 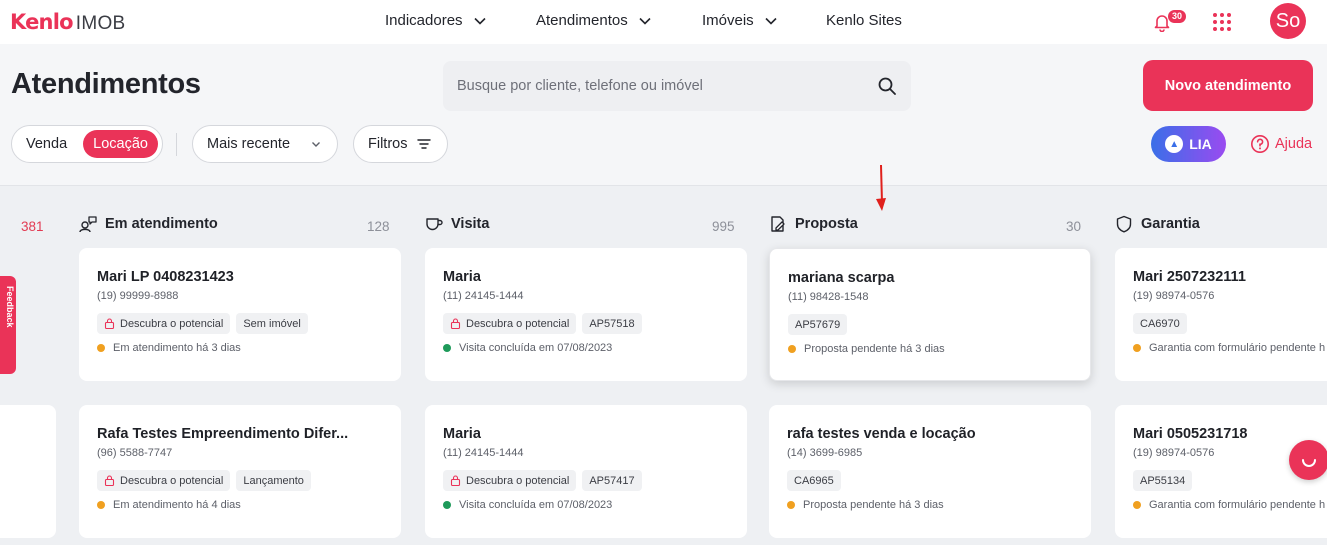 I want to click on card-phone: (14) 3699-6985, so click(x=825, y=453).